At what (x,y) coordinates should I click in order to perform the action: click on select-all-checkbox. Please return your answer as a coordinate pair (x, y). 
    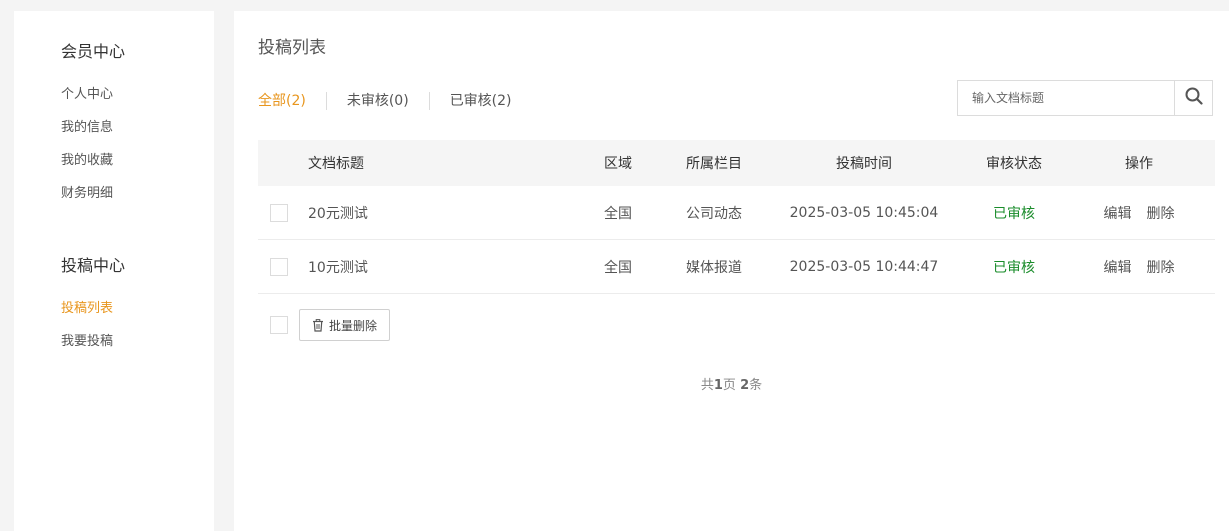
    Looking at the image, I should click on (279, 325).